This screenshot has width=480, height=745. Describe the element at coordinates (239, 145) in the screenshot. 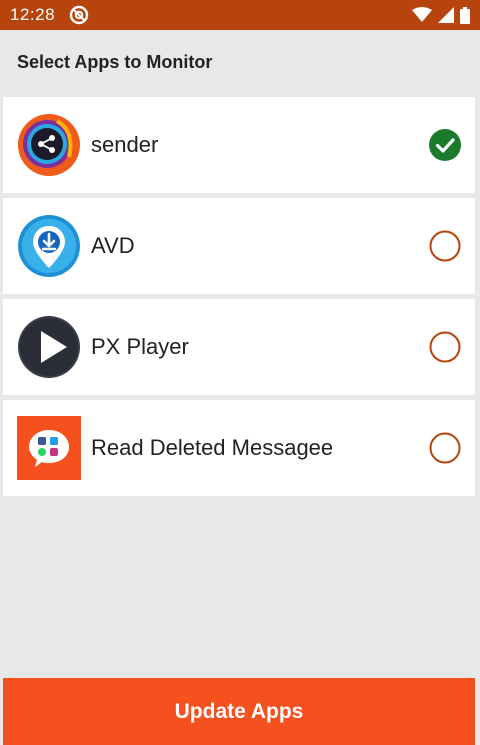

I see `app-item-sender: sender` at that location.